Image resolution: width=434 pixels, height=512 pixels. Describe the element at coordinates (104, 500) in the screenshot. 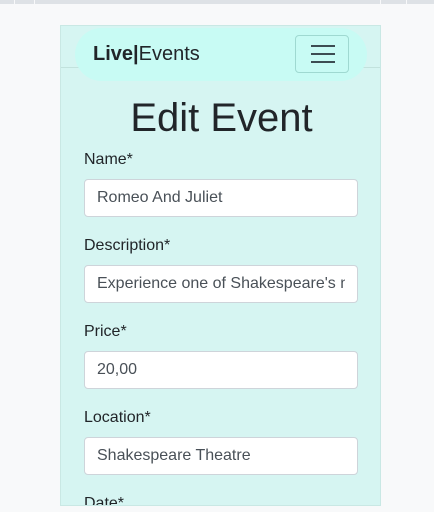

I see `date-label: Date*` at that location.